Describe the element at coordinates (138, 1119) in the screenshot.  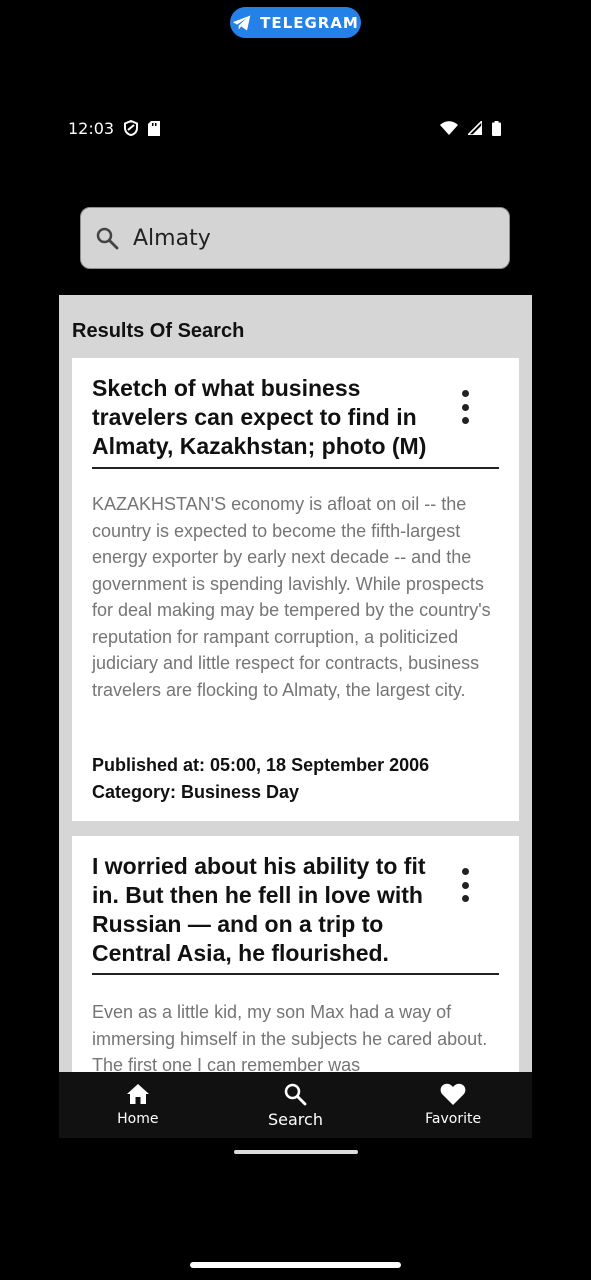
I see `nav-home-label: Home` at that location.